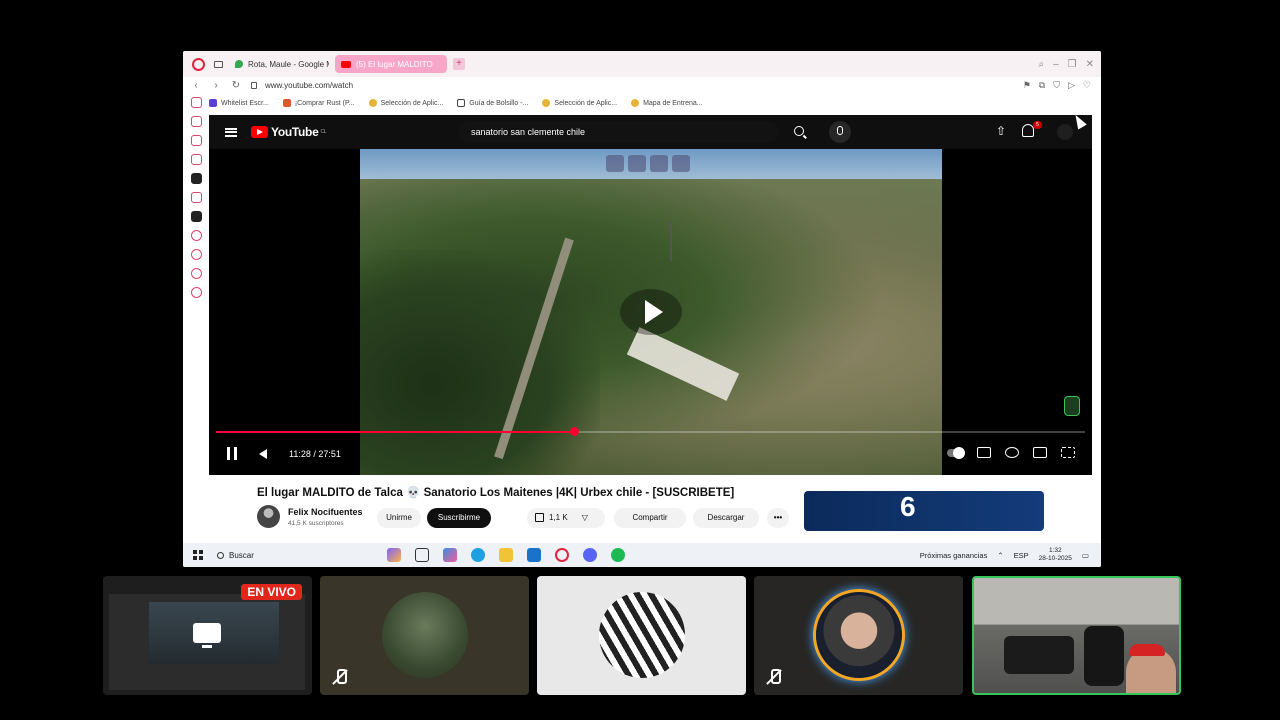 The image size is (1280, 720). I want to click on opera-logo-icon, so click(198, 64).